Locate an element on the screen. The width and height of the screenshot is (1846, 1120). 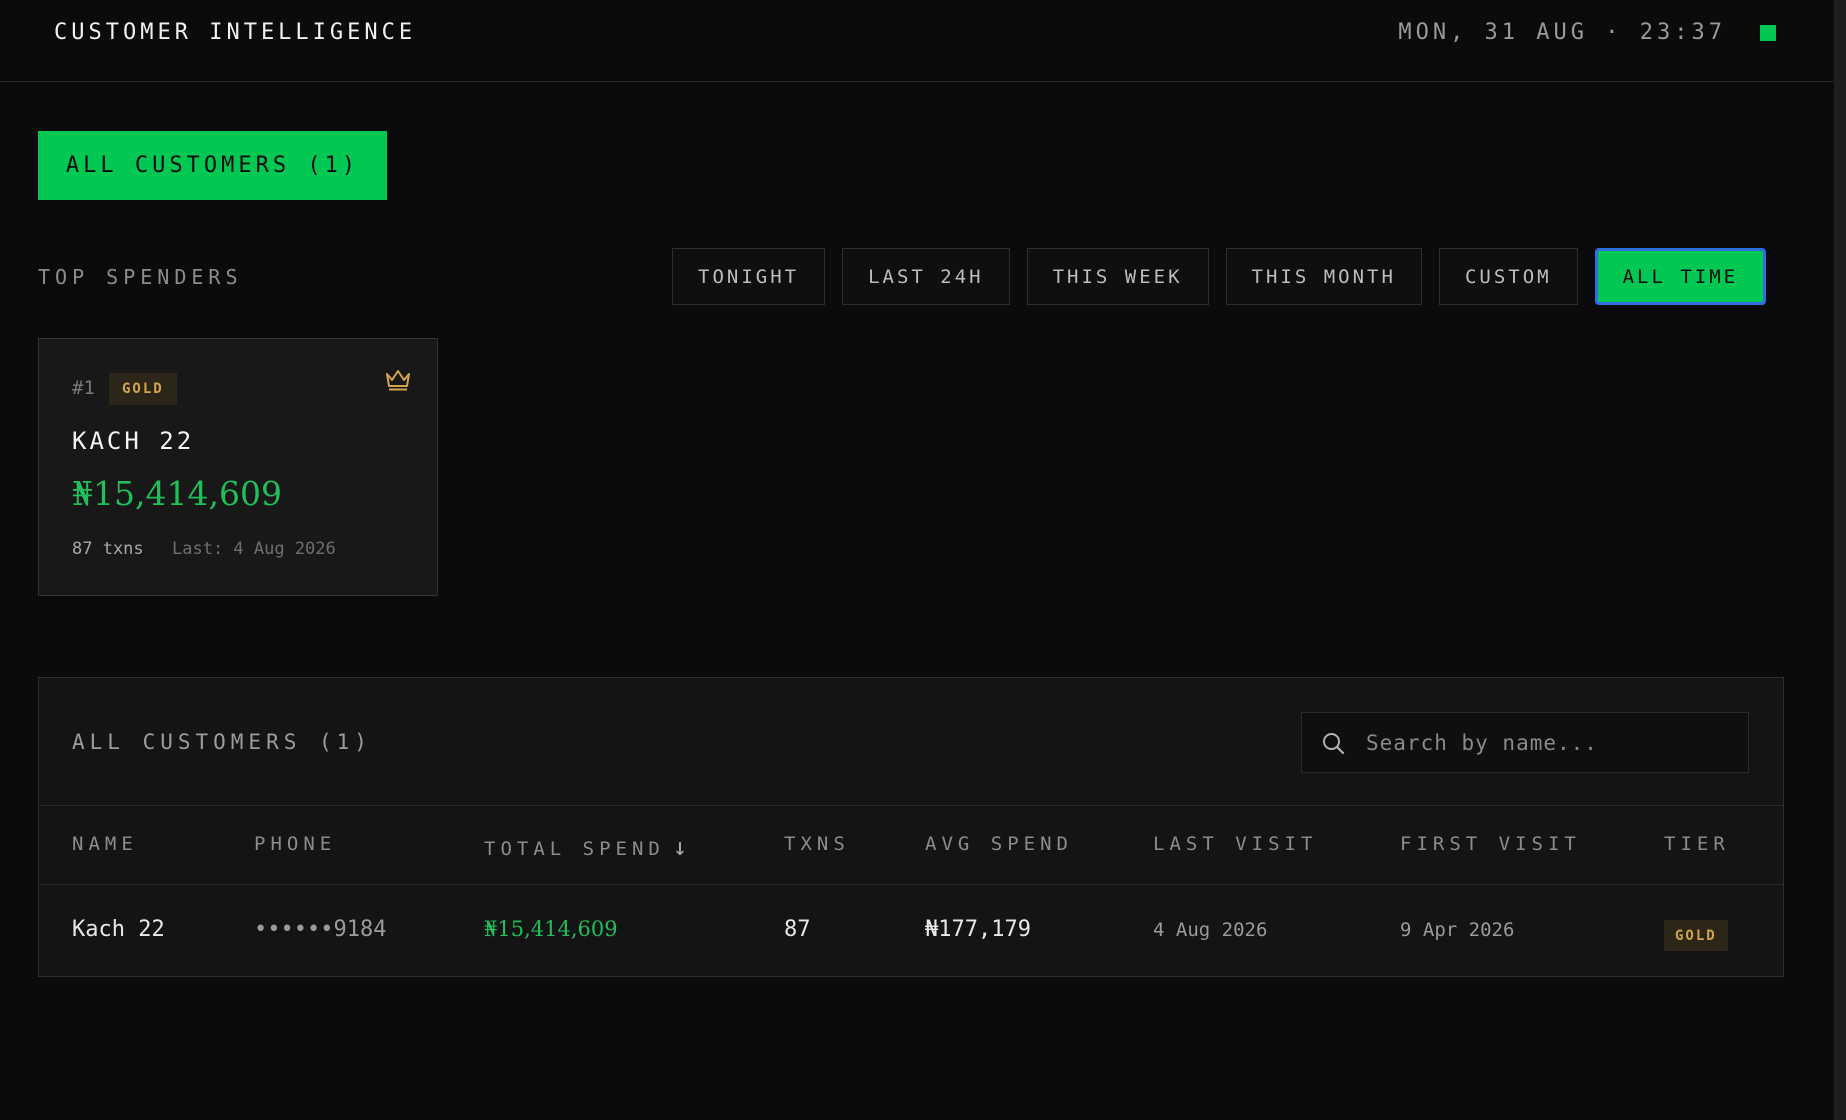
col-phone: PHONE is located at coordinates (295, 844).